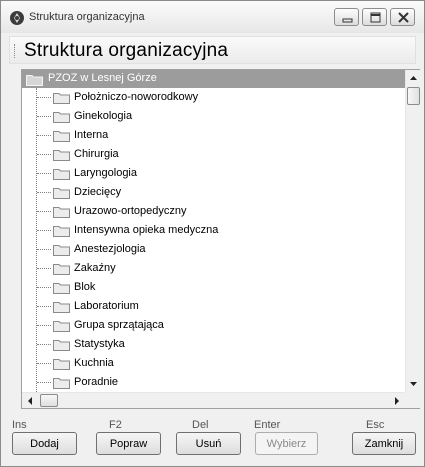 This screenshot has height=467, width=425. What do you see at coordinates (115, 425) in the screenshot?
I see `shortcut-f2: F2` at bounding box center [115, 425].